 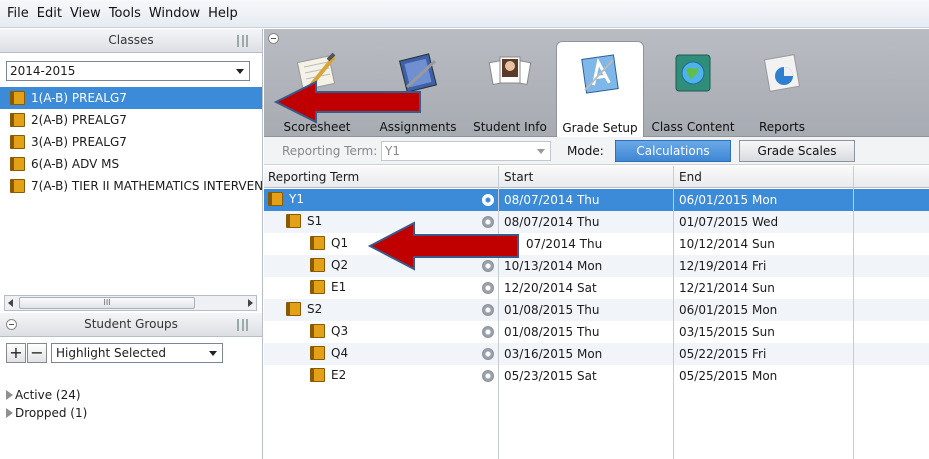 I want to click on add-group-button: +, so click(x=16, y=353).